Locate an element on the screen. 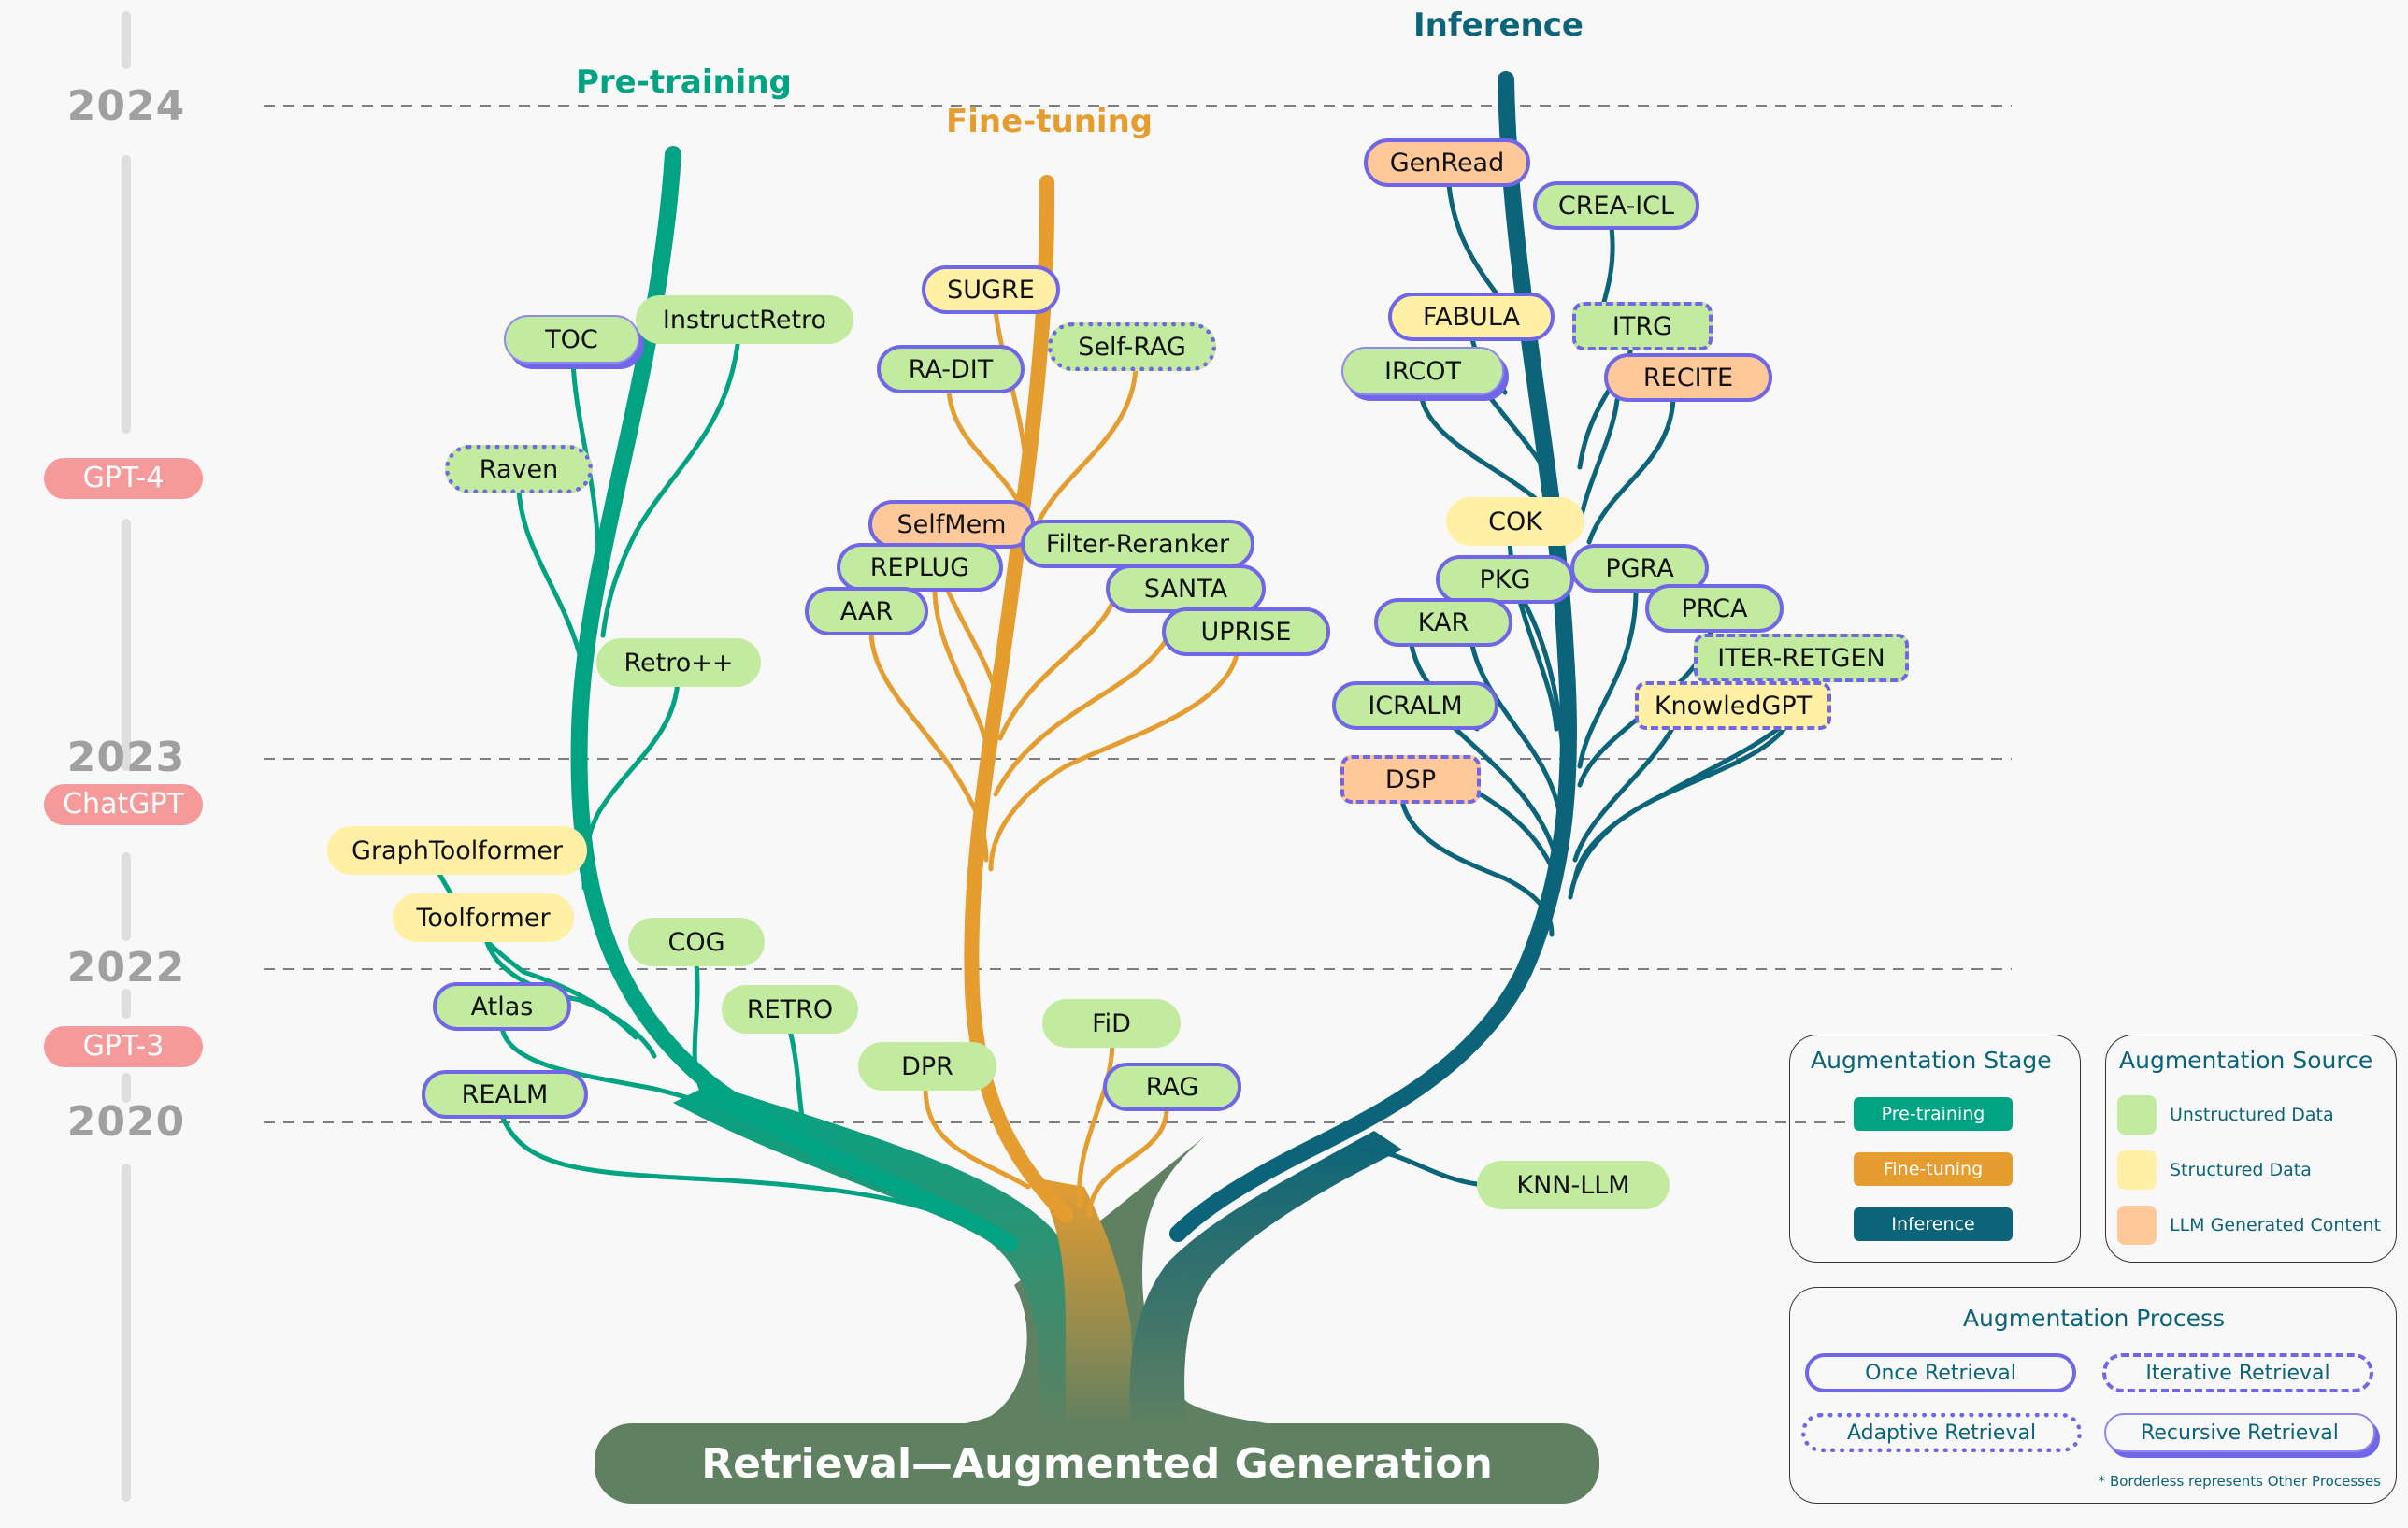  branch-raven is located at coordinates (549, 572).